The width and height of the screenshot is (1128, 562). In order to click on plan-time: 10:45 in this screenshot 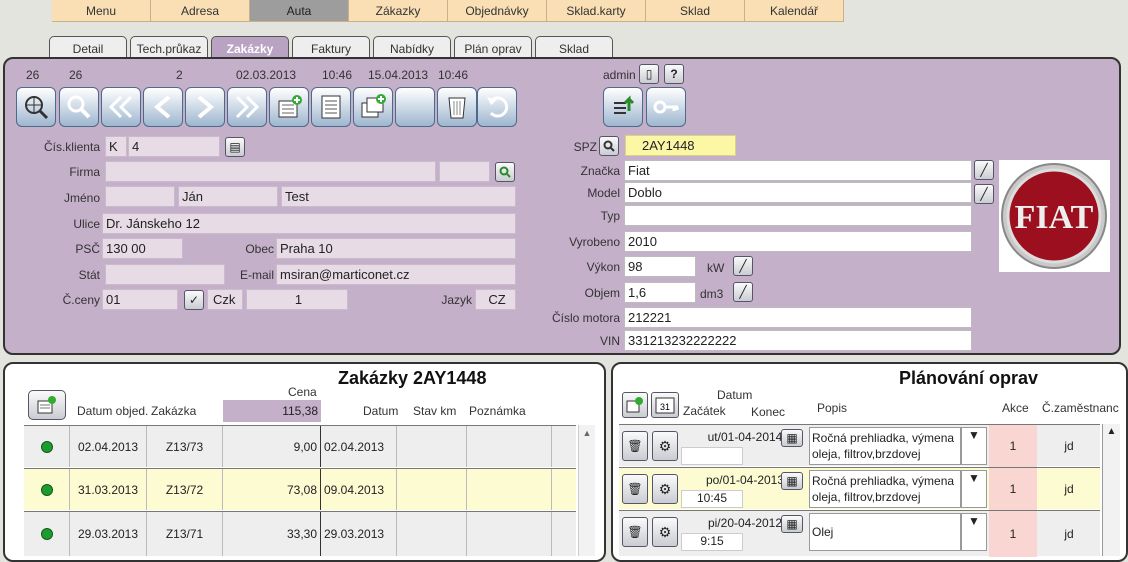, I will do `click(712, 499)`.